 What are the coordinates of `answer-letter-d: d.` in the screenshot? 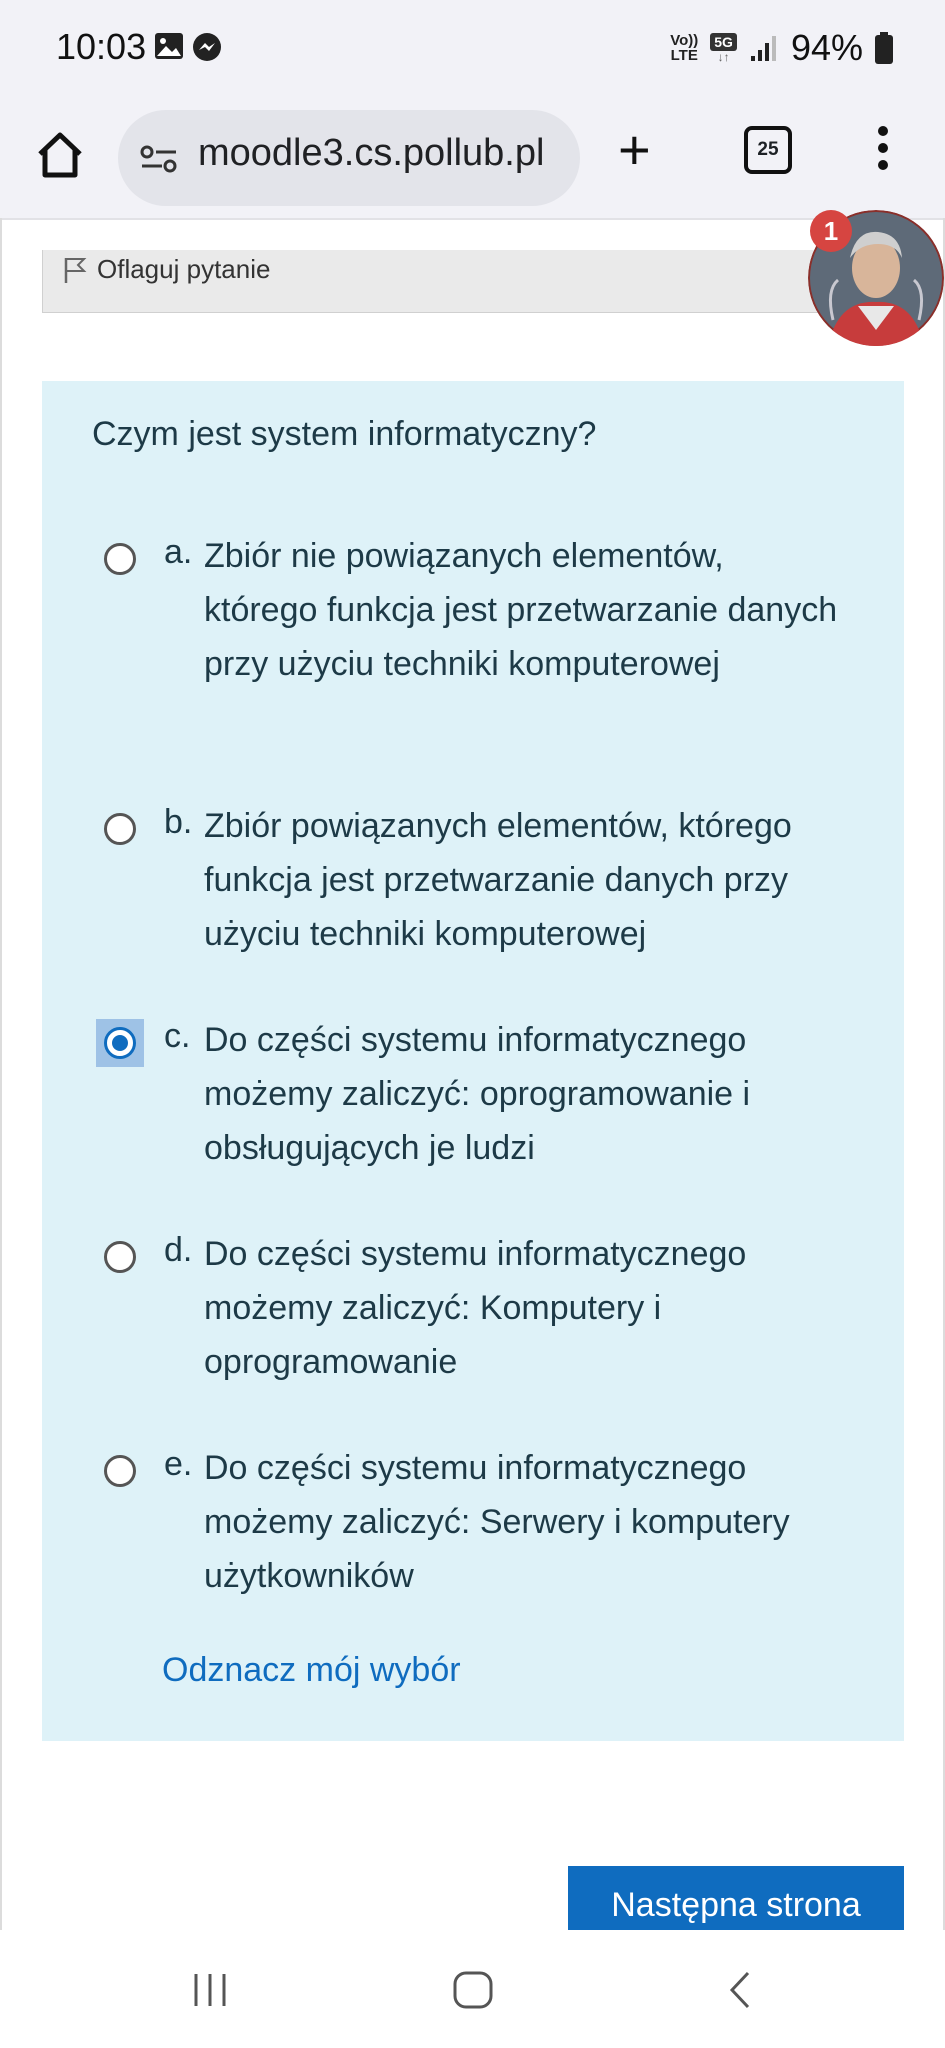 It's located at (178, 1250).